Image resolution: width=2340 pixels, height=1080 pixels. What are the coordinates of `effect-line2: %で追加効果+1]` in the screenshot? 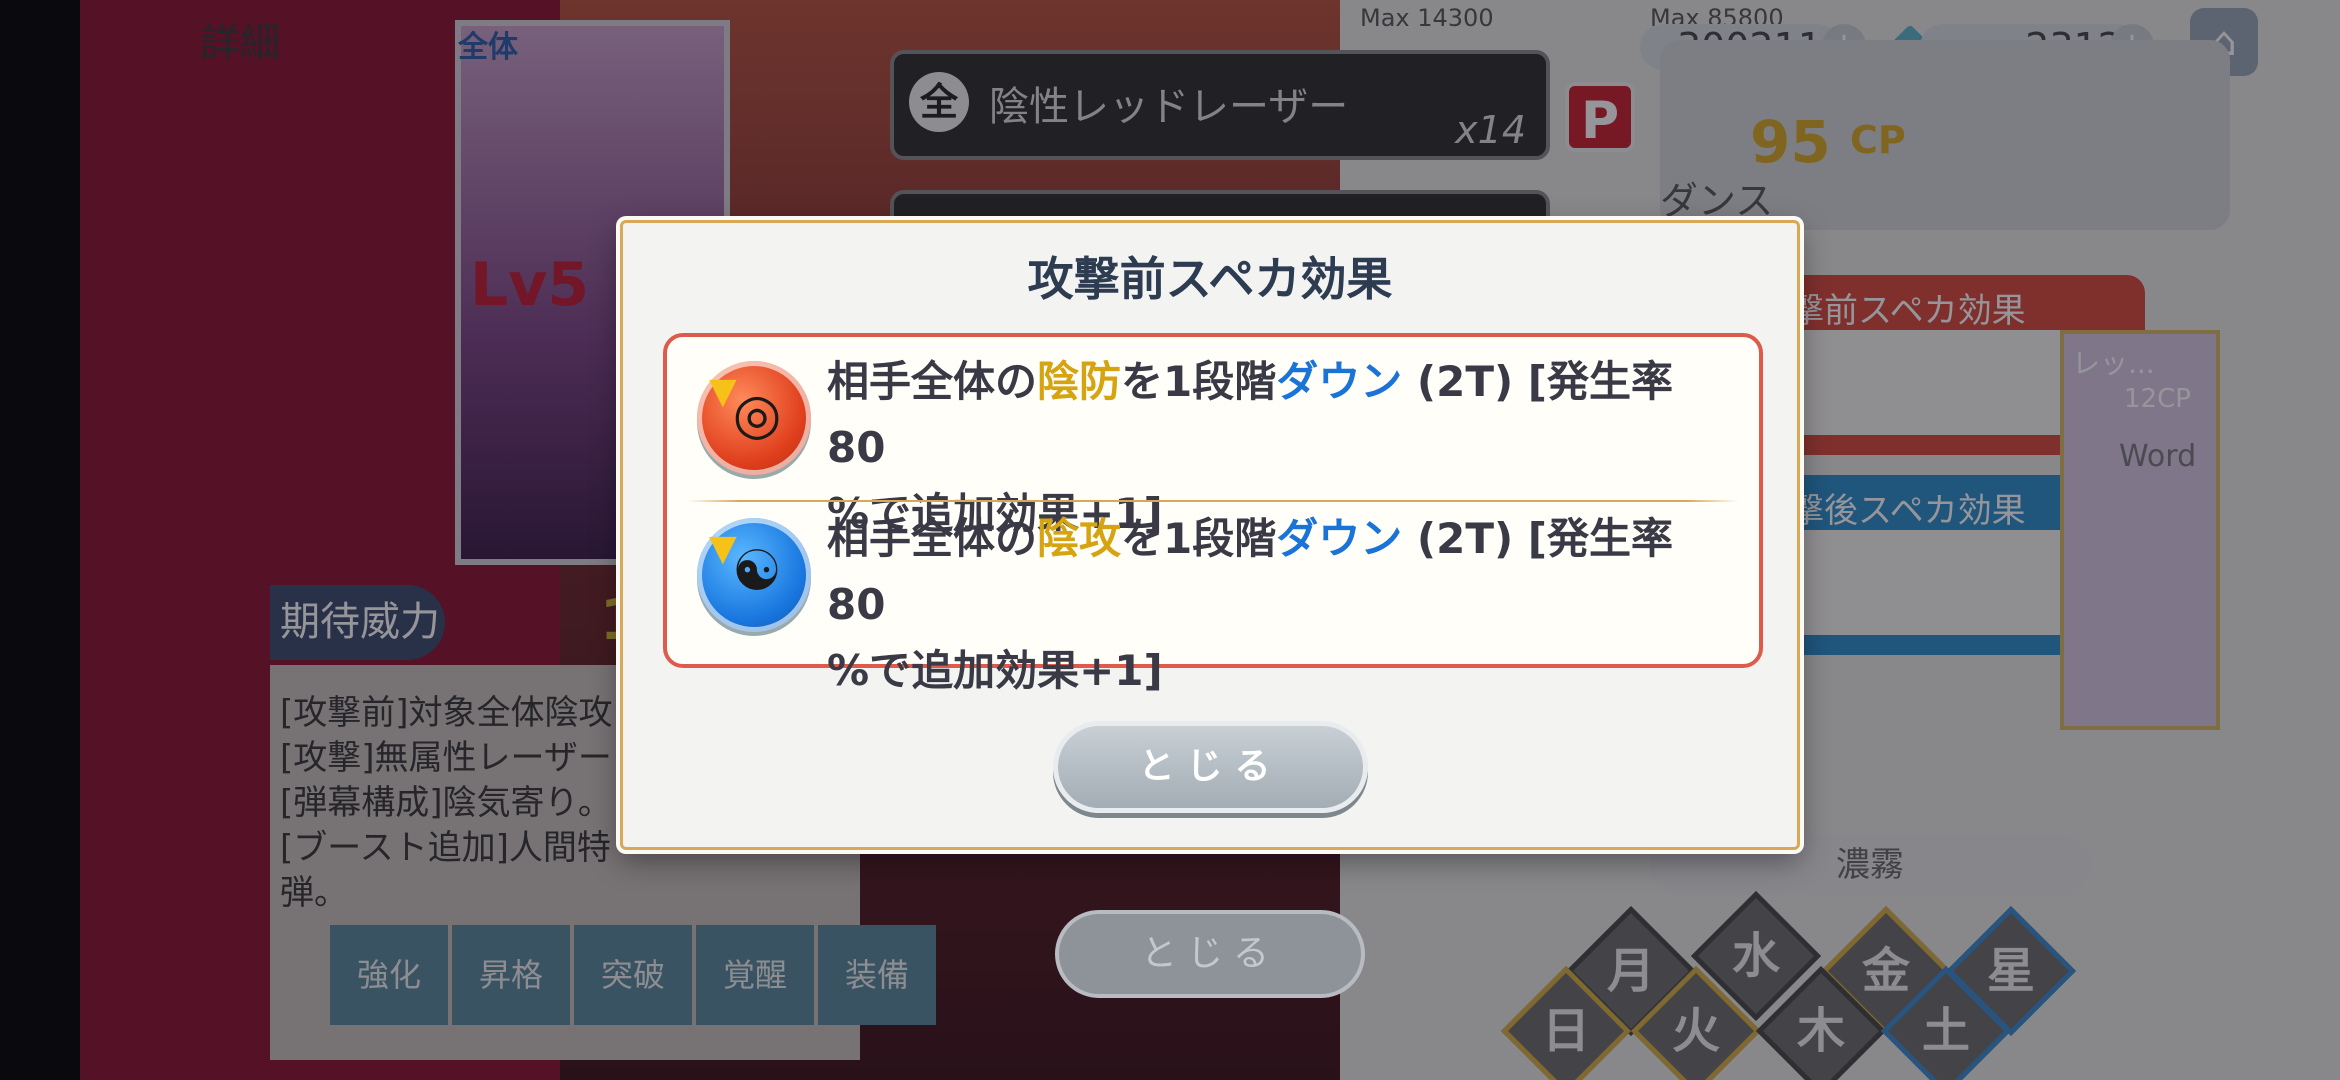 It's located at (995, 670).